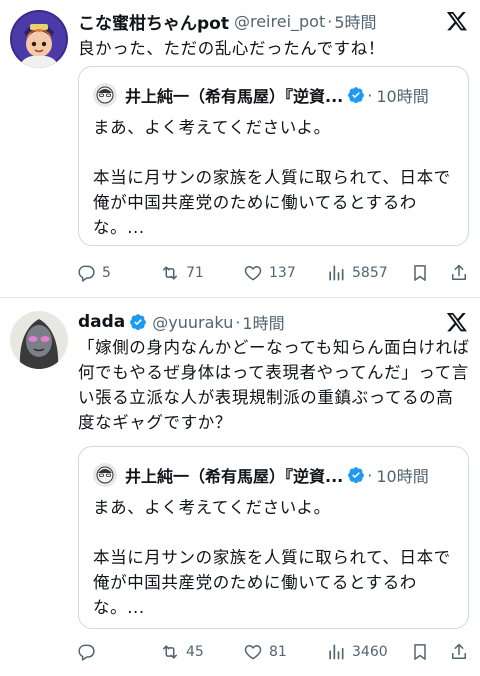  I want to click on retweet-count: 71, so click(195, 273).